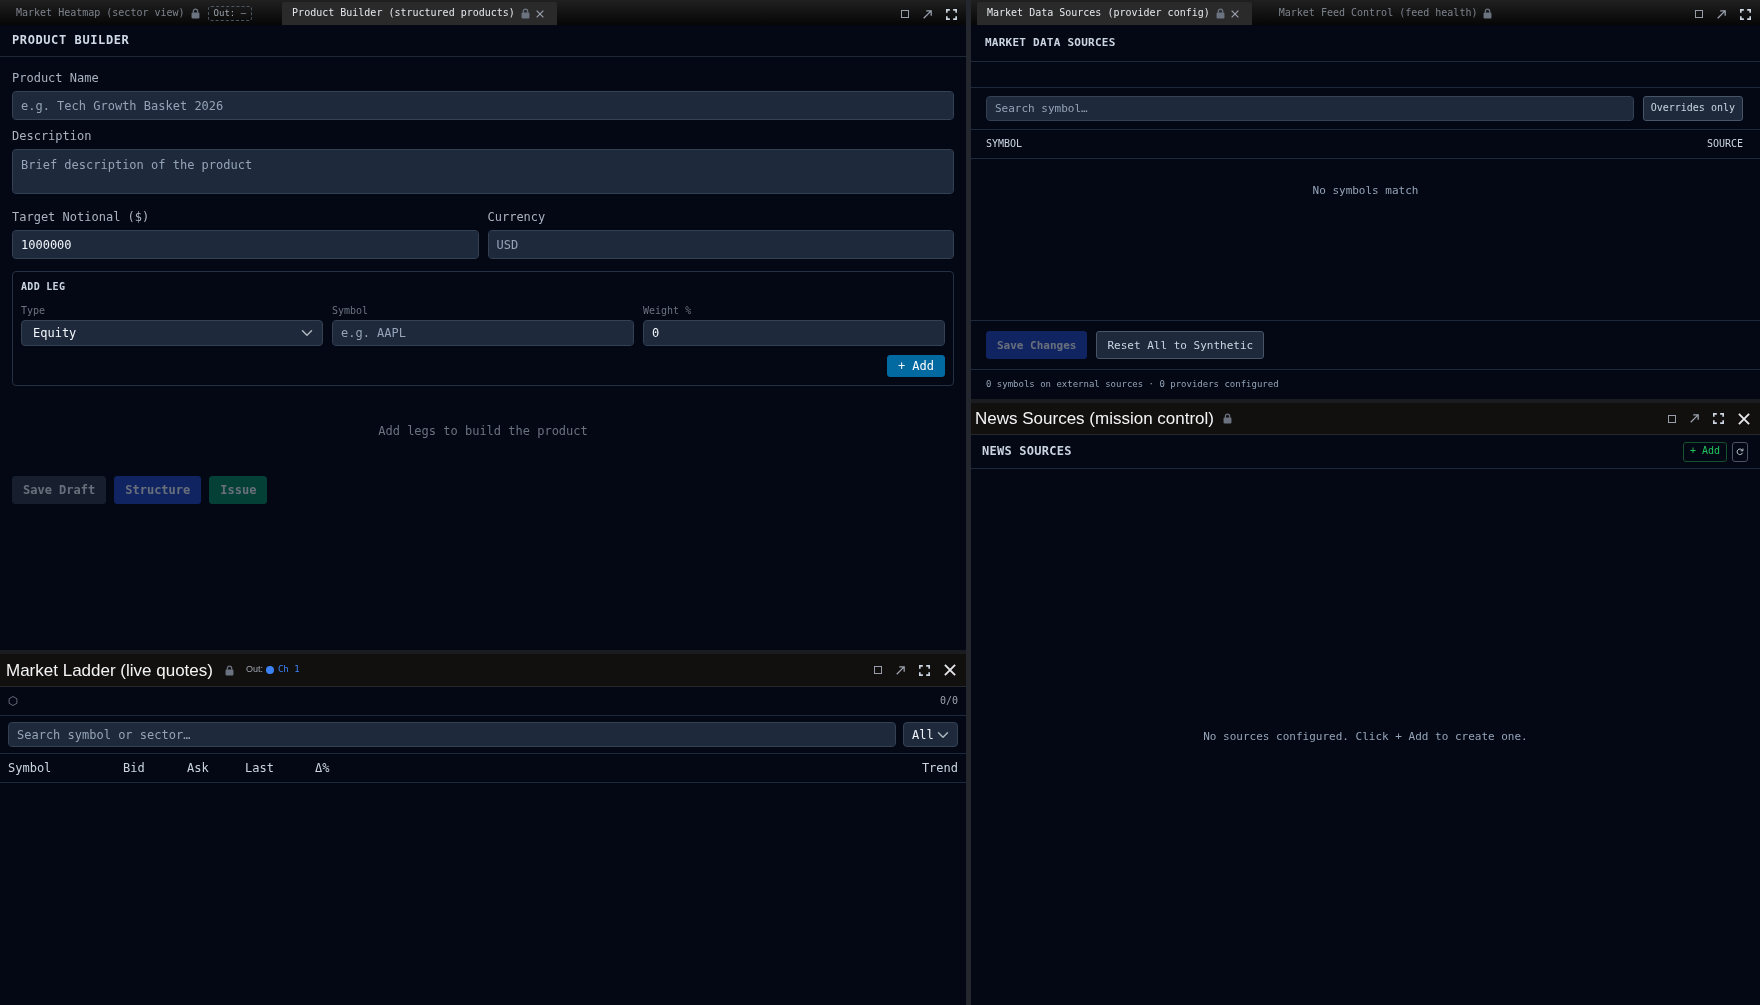 The image size is (1760, 1005). I want to click on status-text: 0 symbols on external sources · 0 providers configured, so click(1132, 384).